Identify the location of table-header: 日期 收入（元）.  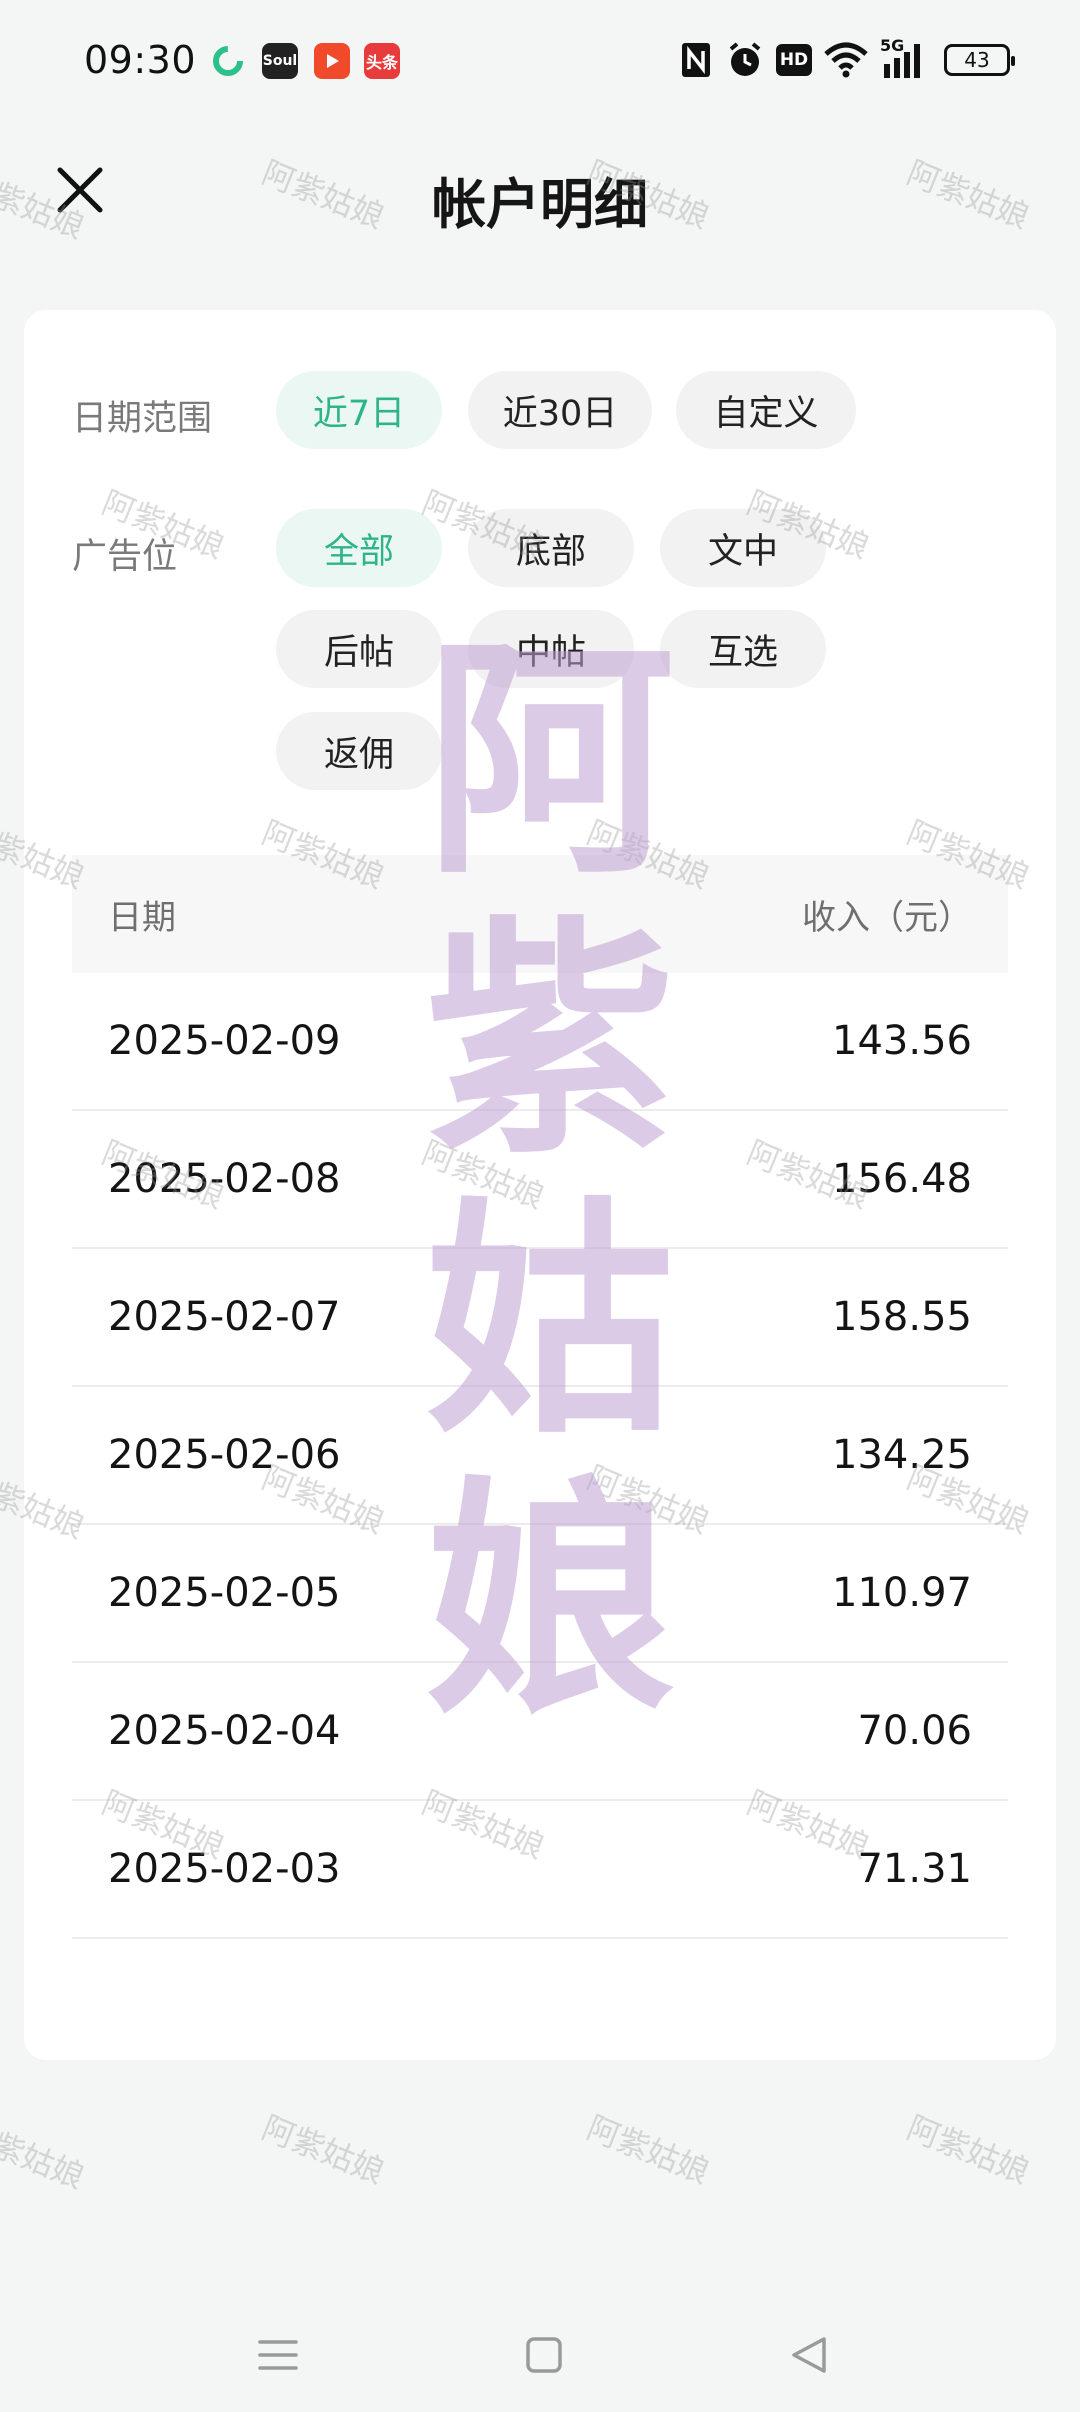
(540, 914).